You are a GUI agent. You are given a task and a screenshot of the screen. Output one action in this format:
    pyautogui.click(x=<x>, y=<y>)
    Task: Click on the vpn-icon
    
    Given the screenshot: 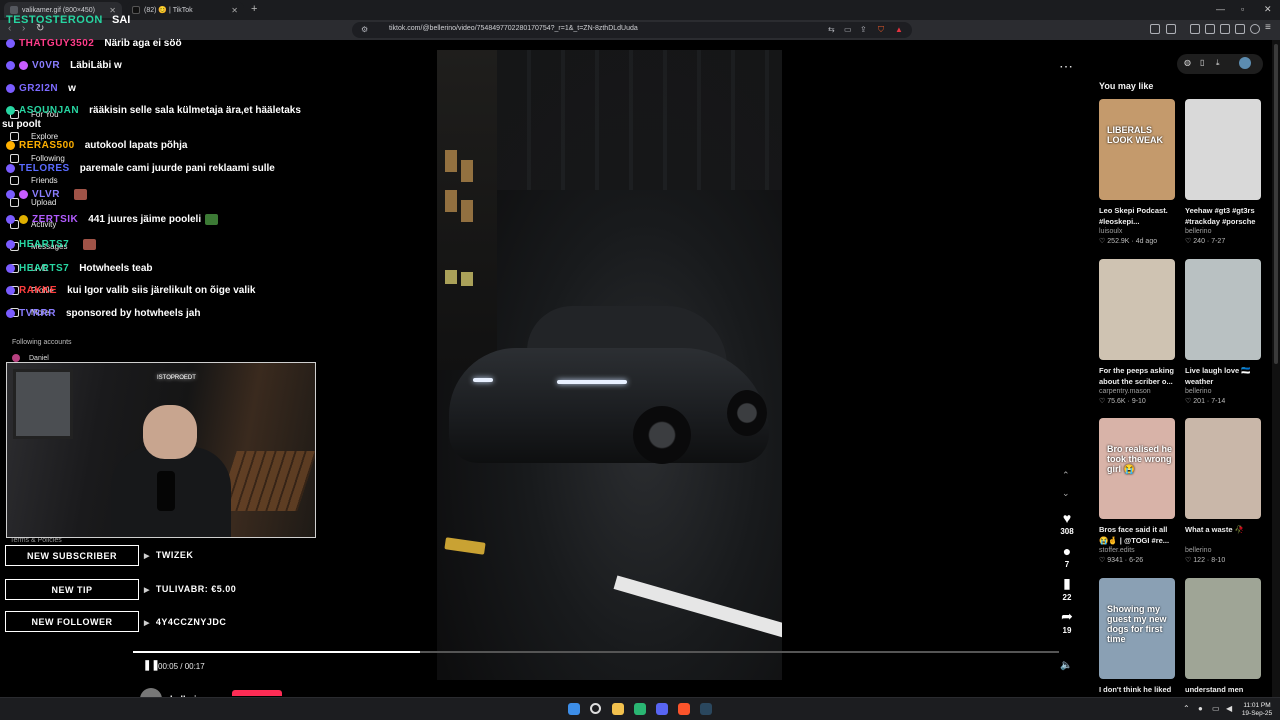 What is the action you would take?
    pyautogui.click(x=1225, y=29)
    